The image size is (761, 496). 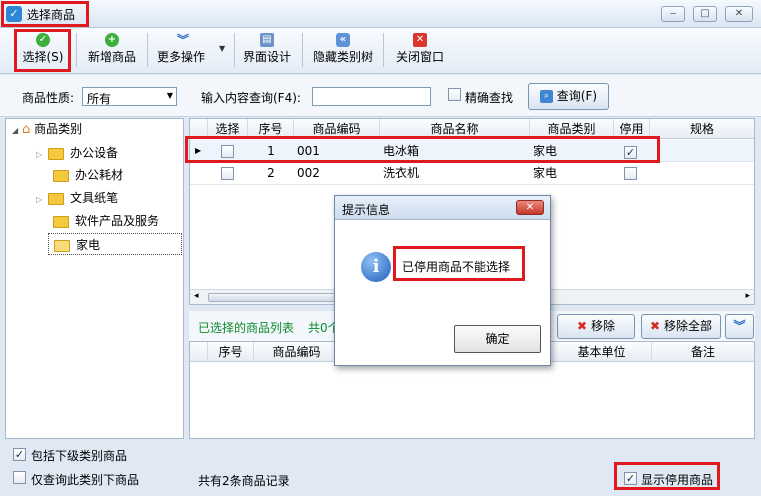 I want to click on show-disabled-highlight, so click(x=667, y=476).